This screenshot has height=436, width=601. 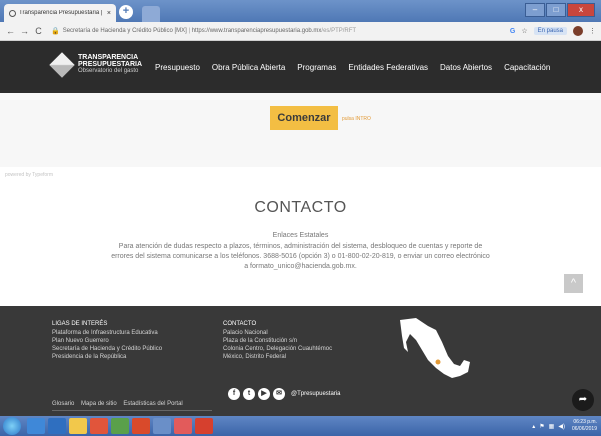 I want to click on google-icon: G, so click(x=512, y=31).